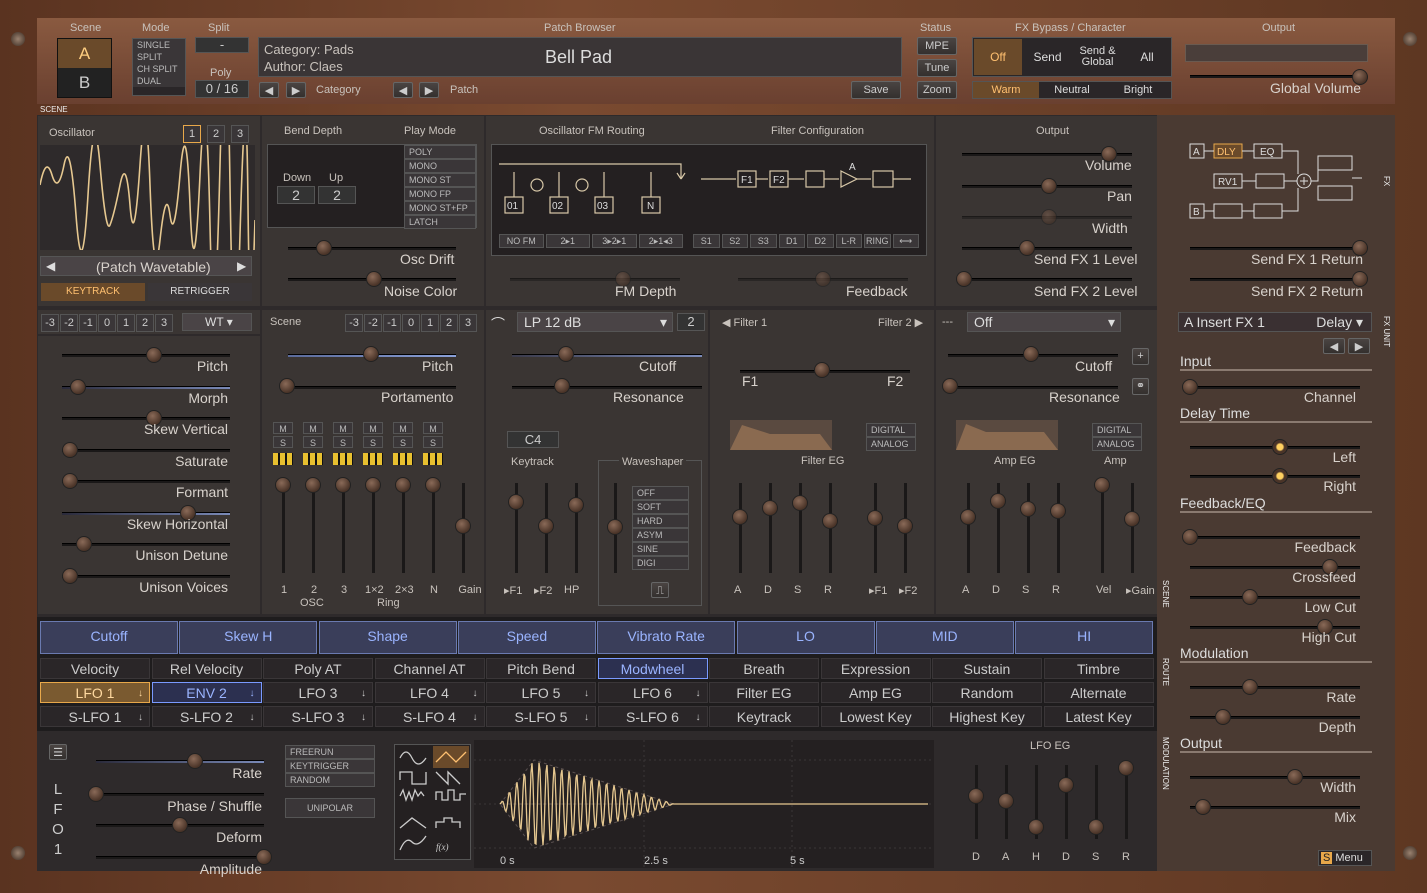 This screenshot has width=1427, height=893. Describe the element at coordinates (468, 323) in the screenshot. I see `scene-oct-3: 3` at that location.